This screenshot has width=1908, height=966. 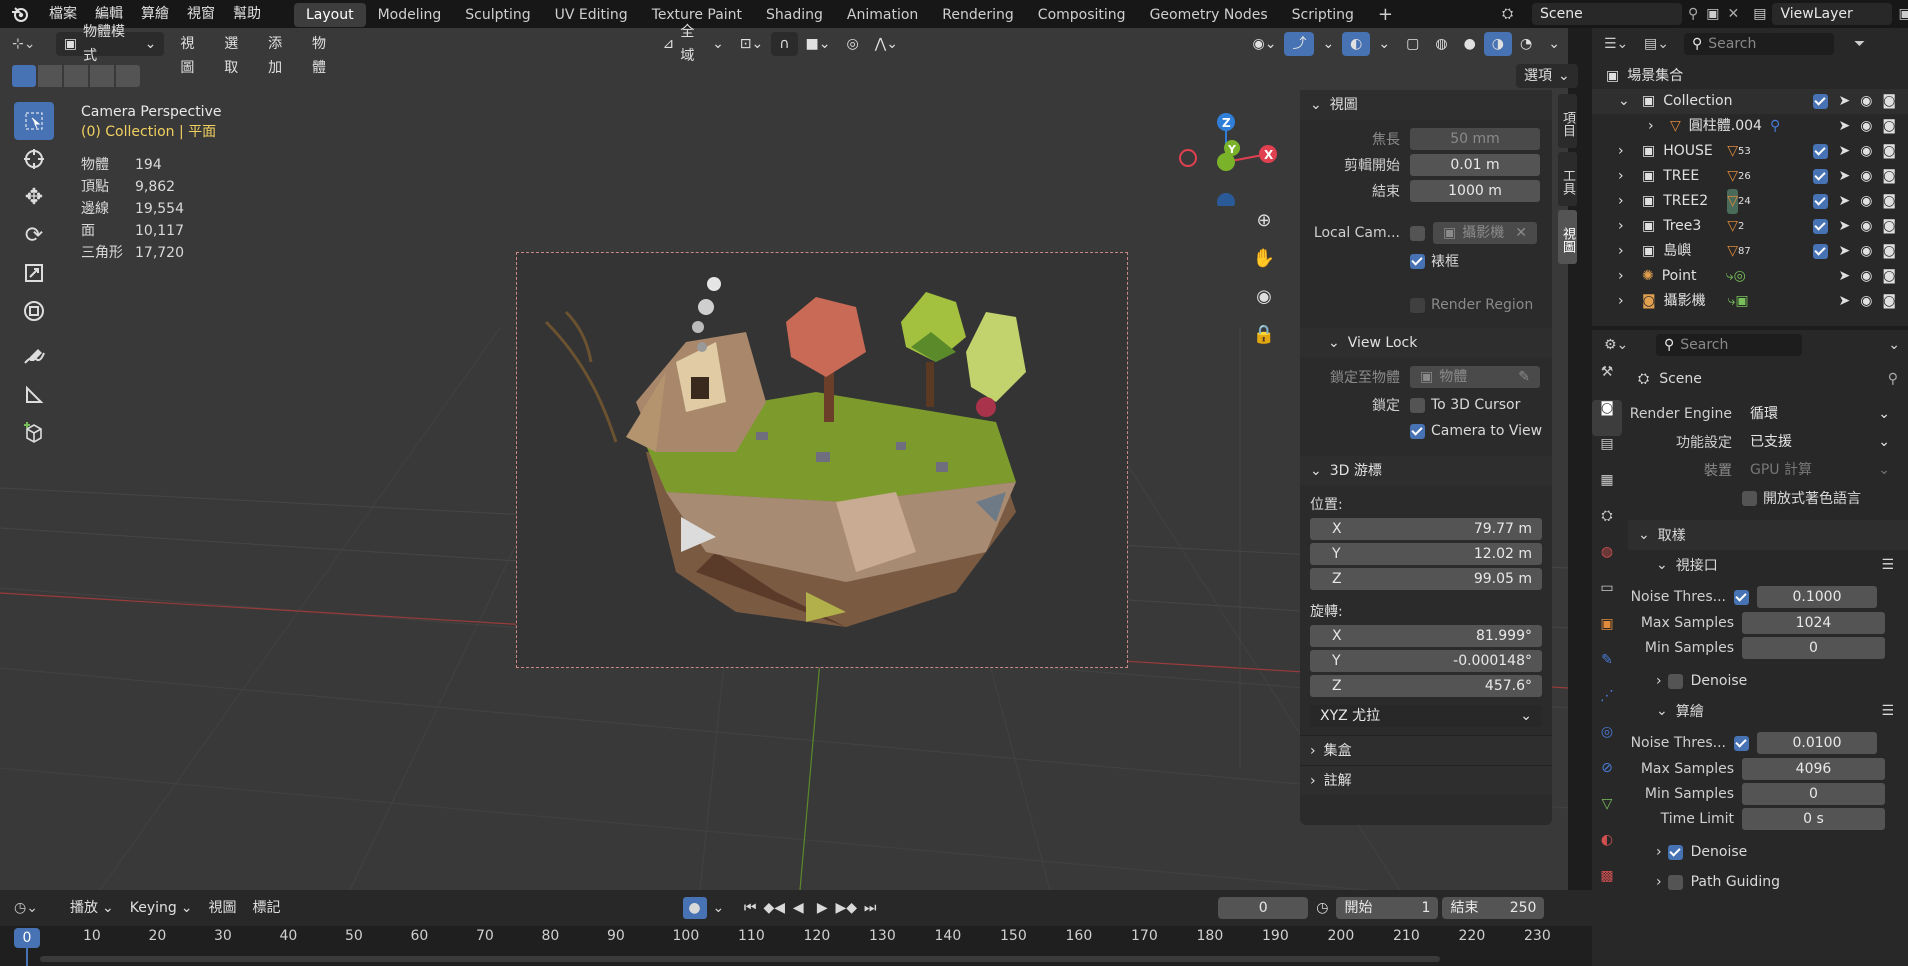 I want to click on mode-dropdown: ▣ 物體模式 ⌄, so click(x=110, y=44).